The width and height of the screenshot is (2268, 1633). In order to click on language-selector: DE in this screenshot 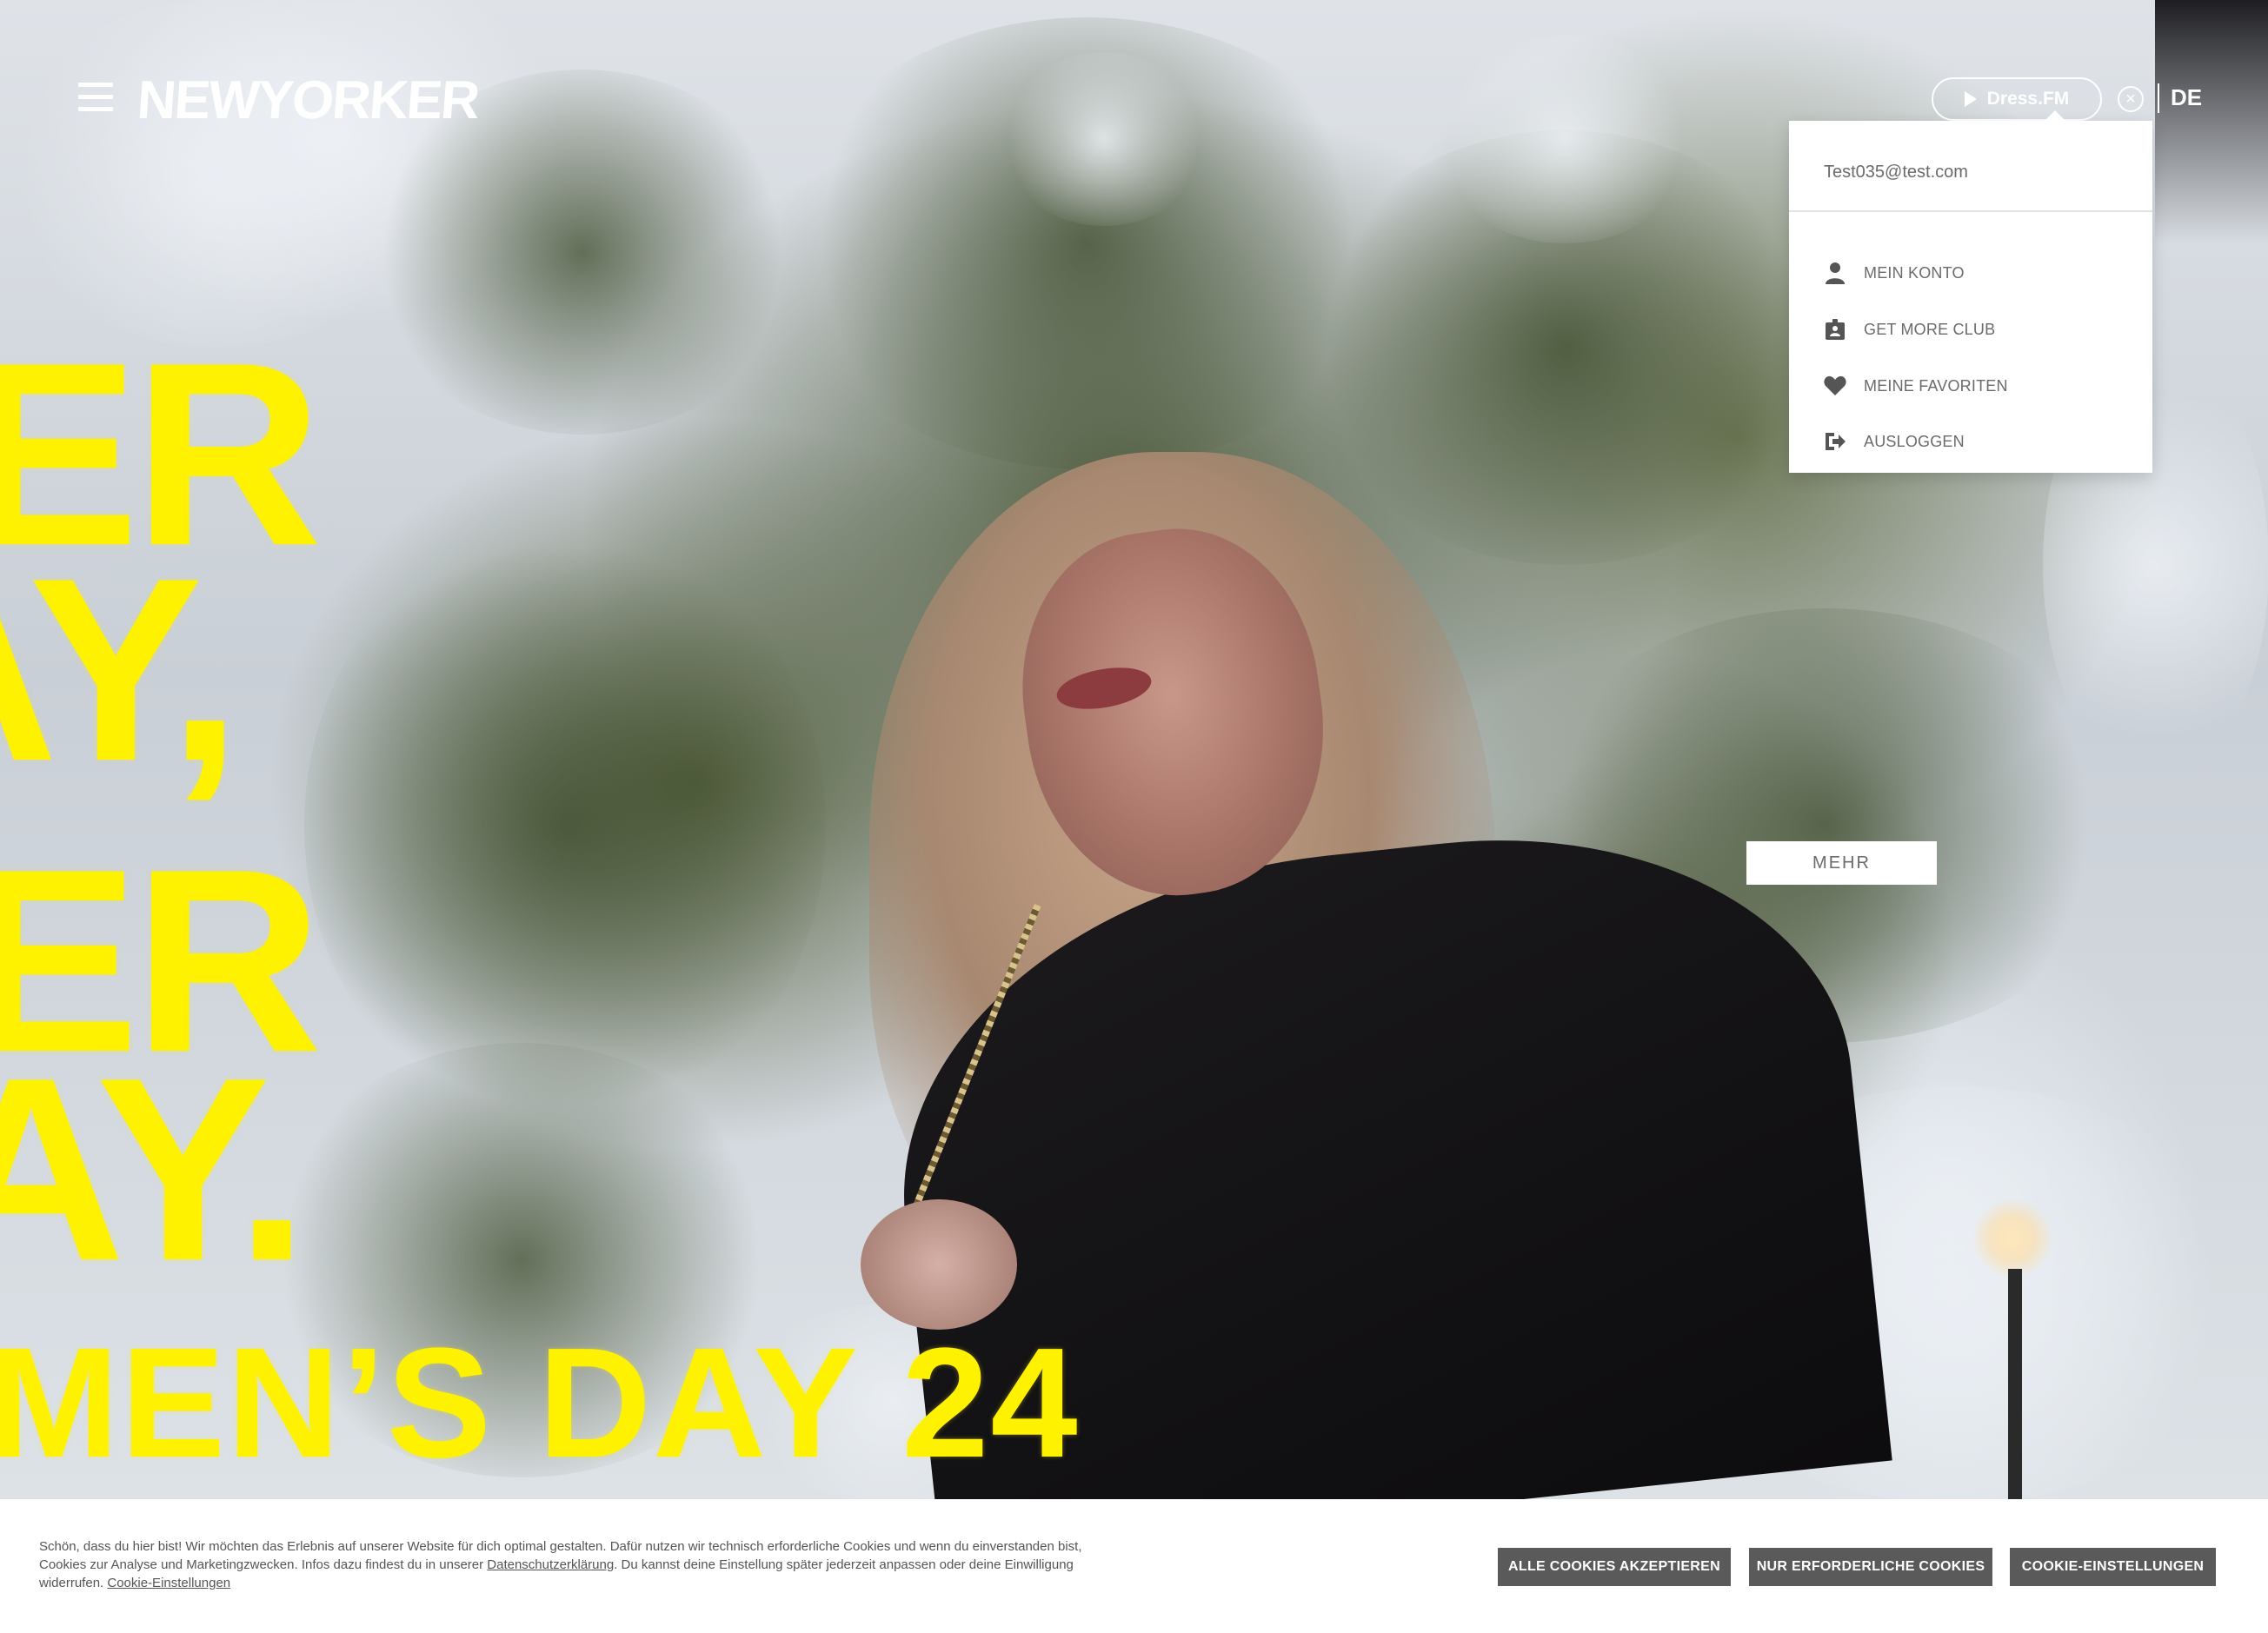, I will do `click(2187, 97)`.